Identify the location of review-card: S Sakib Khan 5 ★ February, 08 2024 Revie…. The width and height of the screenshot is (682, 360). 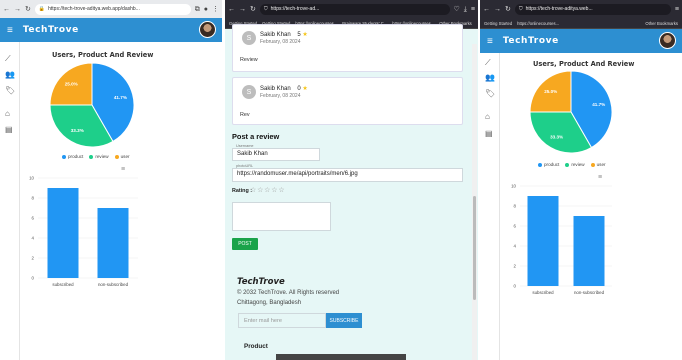
(347, 48).